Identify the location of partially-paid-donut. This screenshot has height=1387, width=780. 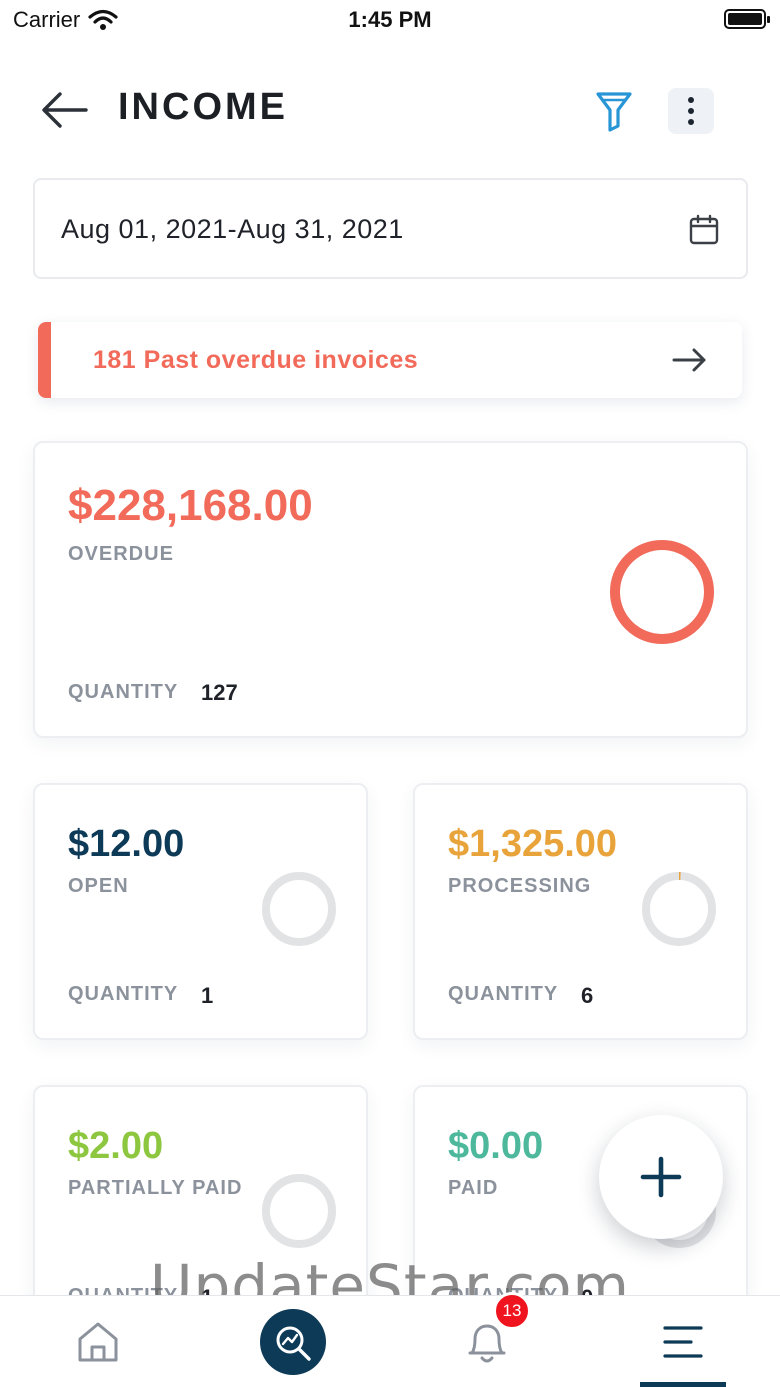
(299, 1211).